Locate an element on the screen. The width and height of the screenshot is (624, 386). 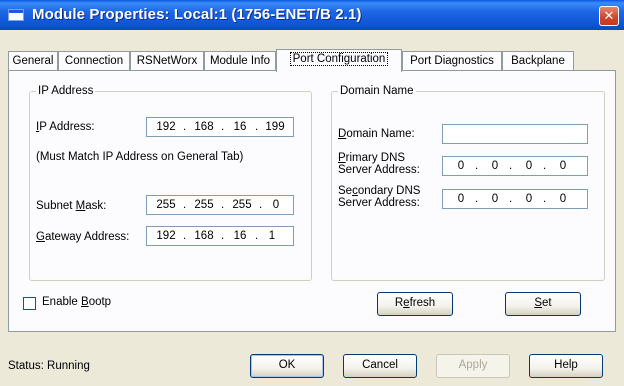
tab-label: Module Info is located at coordinates (240, 61).